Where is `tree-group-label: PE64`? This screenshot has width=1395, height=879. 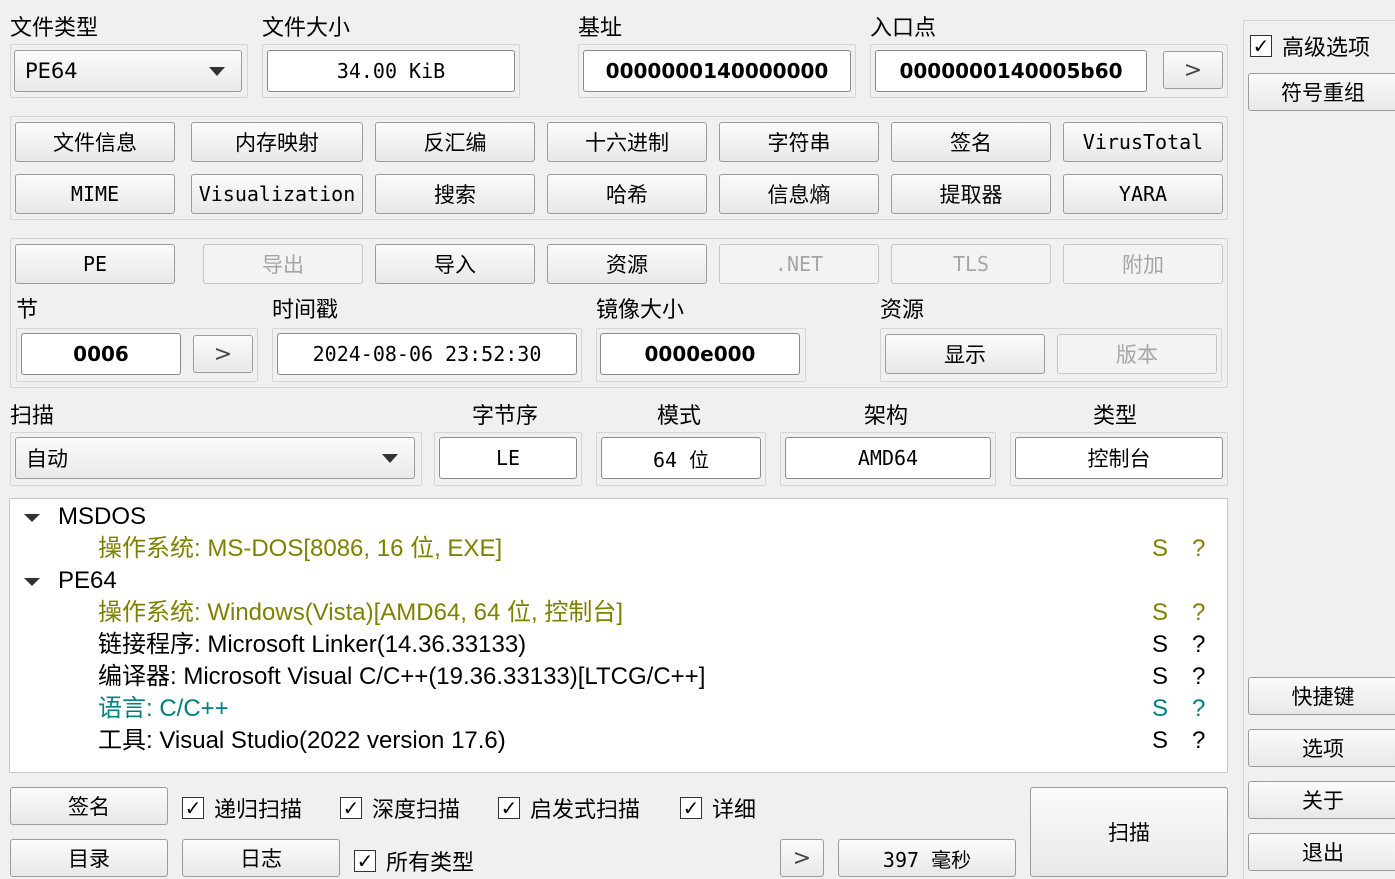 tree-group-label: PE64 is located at coordinates (87, 580).